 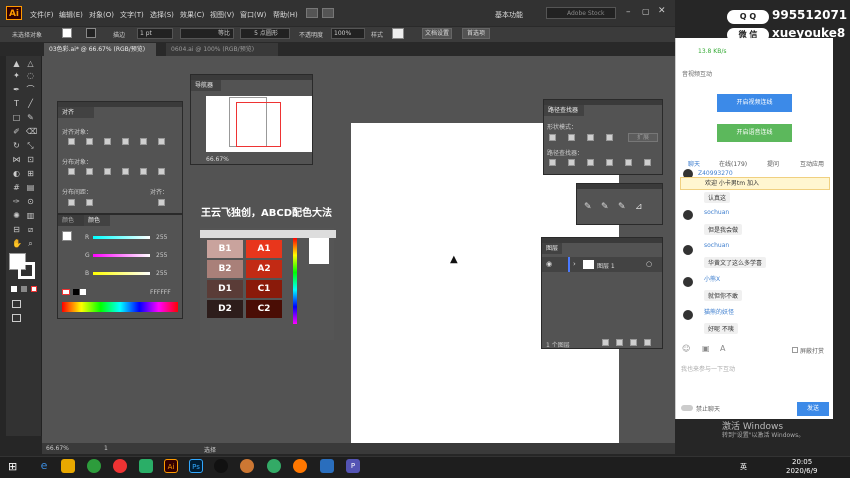 I want to click on menu-view: 视图(V), so click(x=222, y=15).